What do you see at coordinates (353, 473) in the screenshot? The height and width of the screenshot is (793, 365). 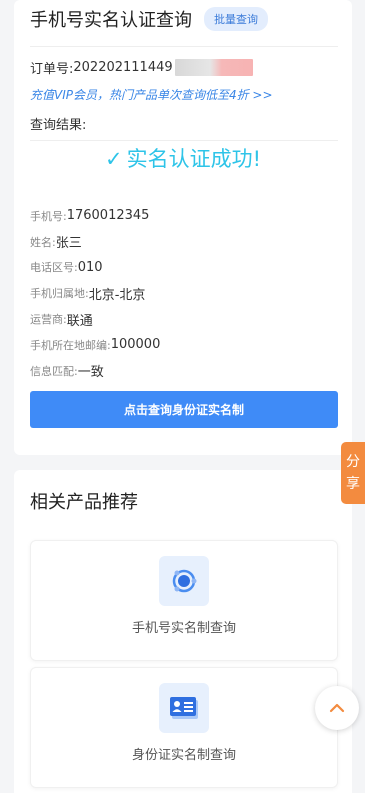 I see `share-button: 分 享` at bounding box center [353, 473].